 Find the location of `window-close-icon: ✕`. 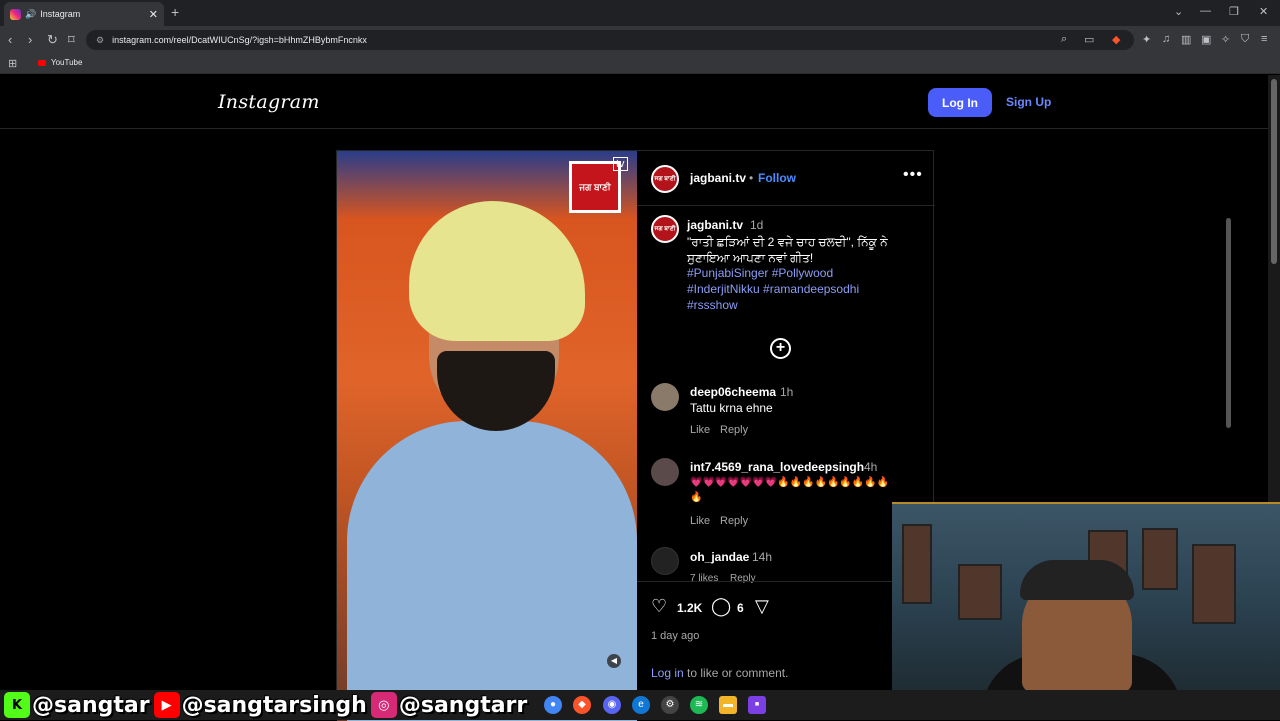

window-close-icon: ✕ is located at coordinates (1263, 11).